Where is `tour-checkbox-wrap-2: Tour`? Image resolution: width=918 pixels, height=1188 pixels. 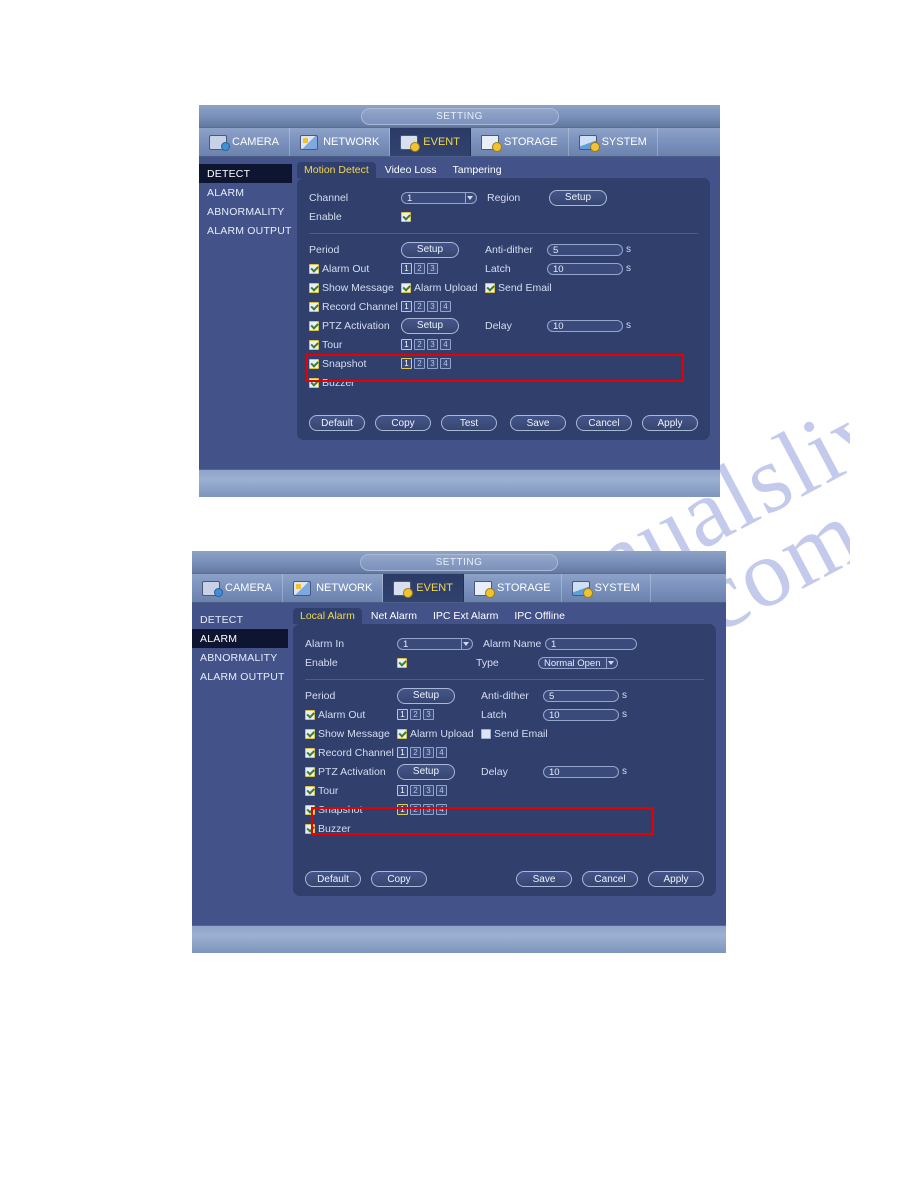
tour-checkbox-wrap-2: Tour is located at coordinates (351, 791).